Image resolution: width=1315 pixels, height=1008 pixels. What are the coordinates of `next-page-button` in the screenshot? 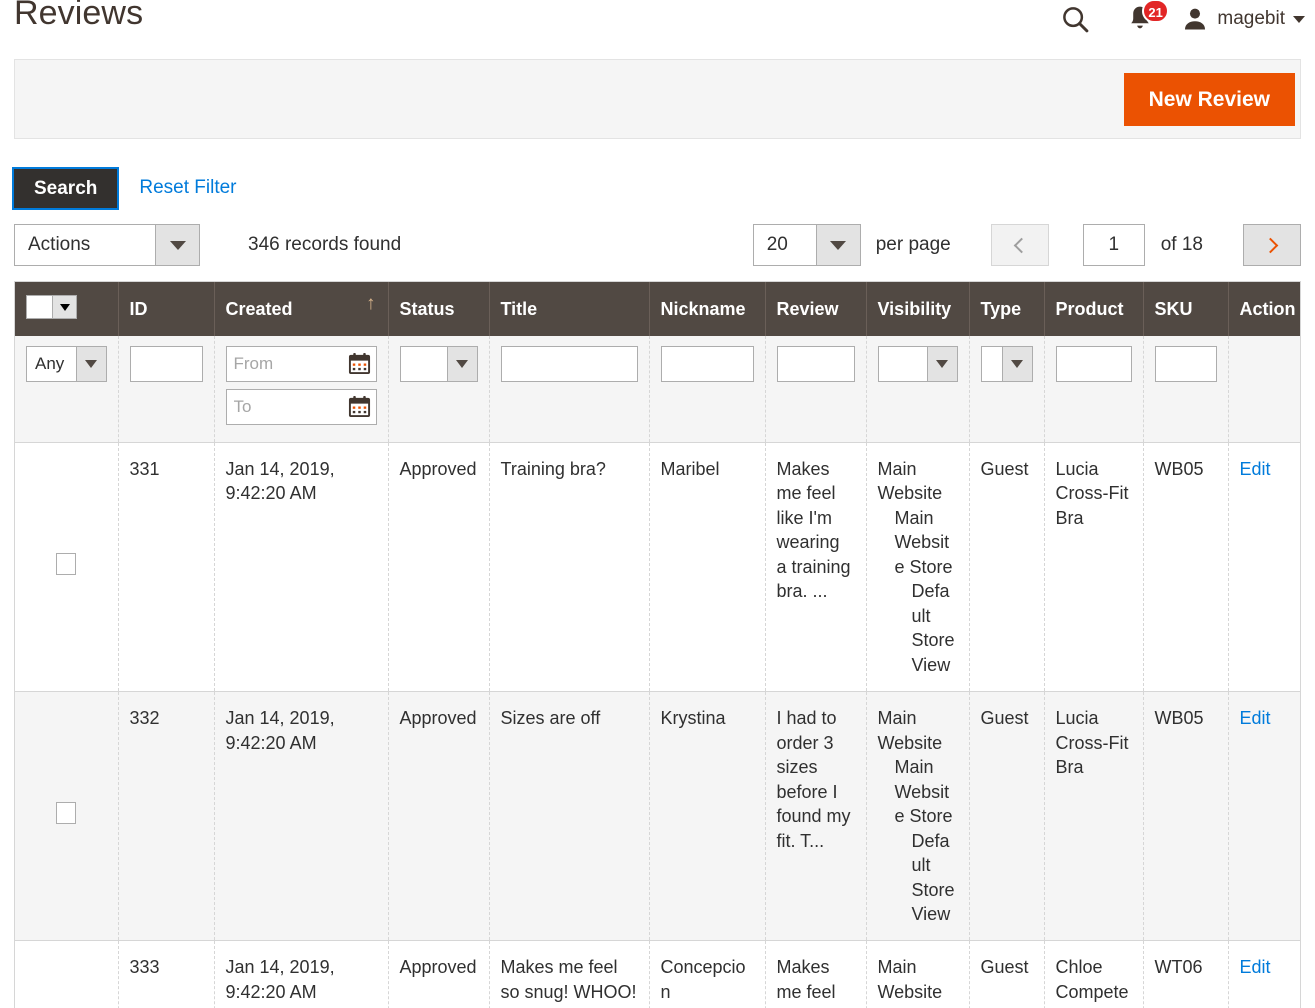 It's located at (1272, 245).